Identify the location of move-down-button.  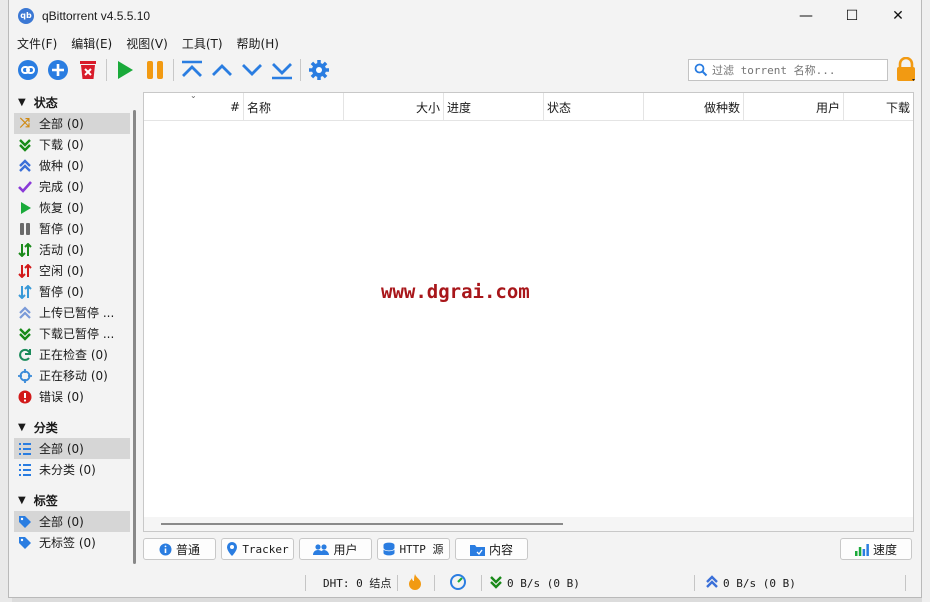
(252, 70).